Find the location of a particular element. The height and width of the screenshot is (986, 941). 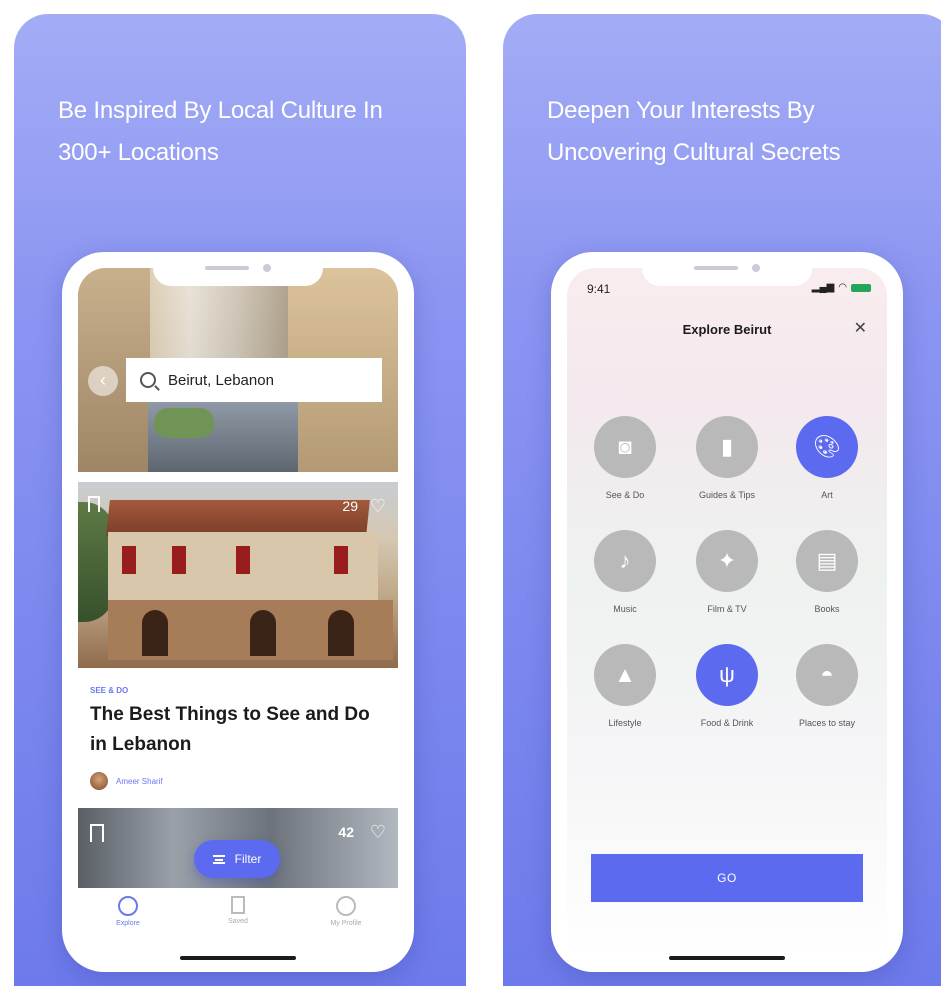

guide-icon: ▮ is located at coordinates (727, 447).